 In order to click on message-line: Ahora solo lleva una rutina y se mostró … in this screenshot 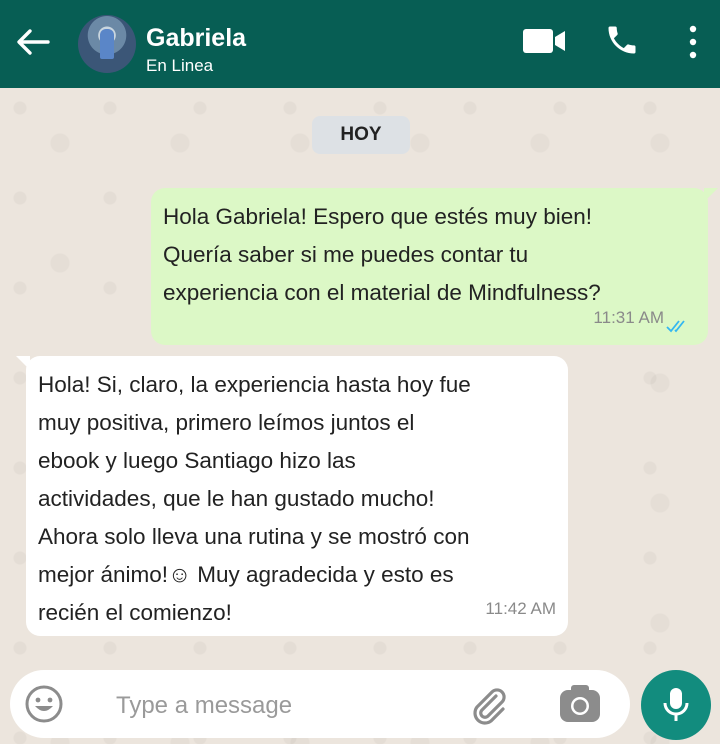, I will do `click(254, 536)`.